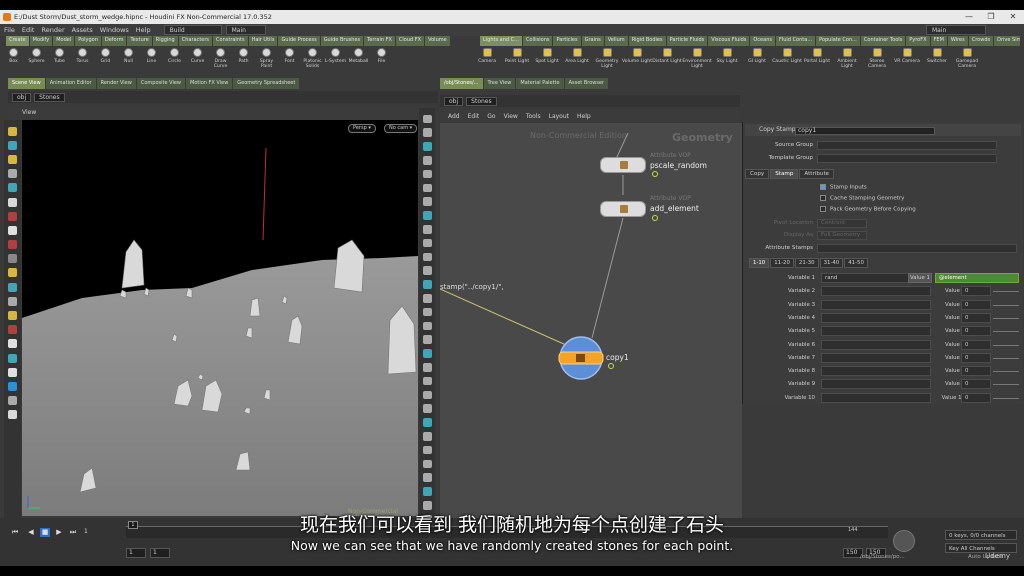 The width and height of the screenshot is (1024, 576). I want to click on shelf-tab-pyrofx: PyroFX, so click(918, 41).